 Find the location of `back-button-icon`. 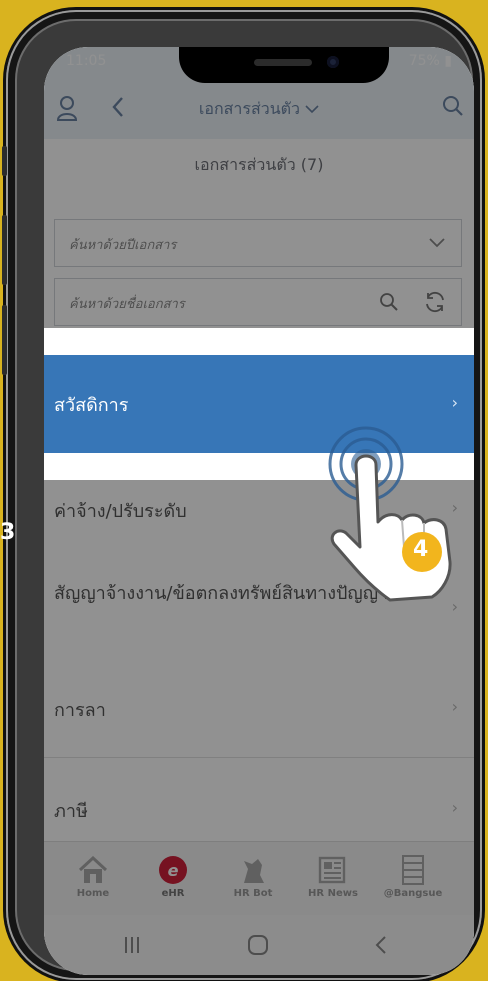

back-button-icon is located at coordinates (381, 945).